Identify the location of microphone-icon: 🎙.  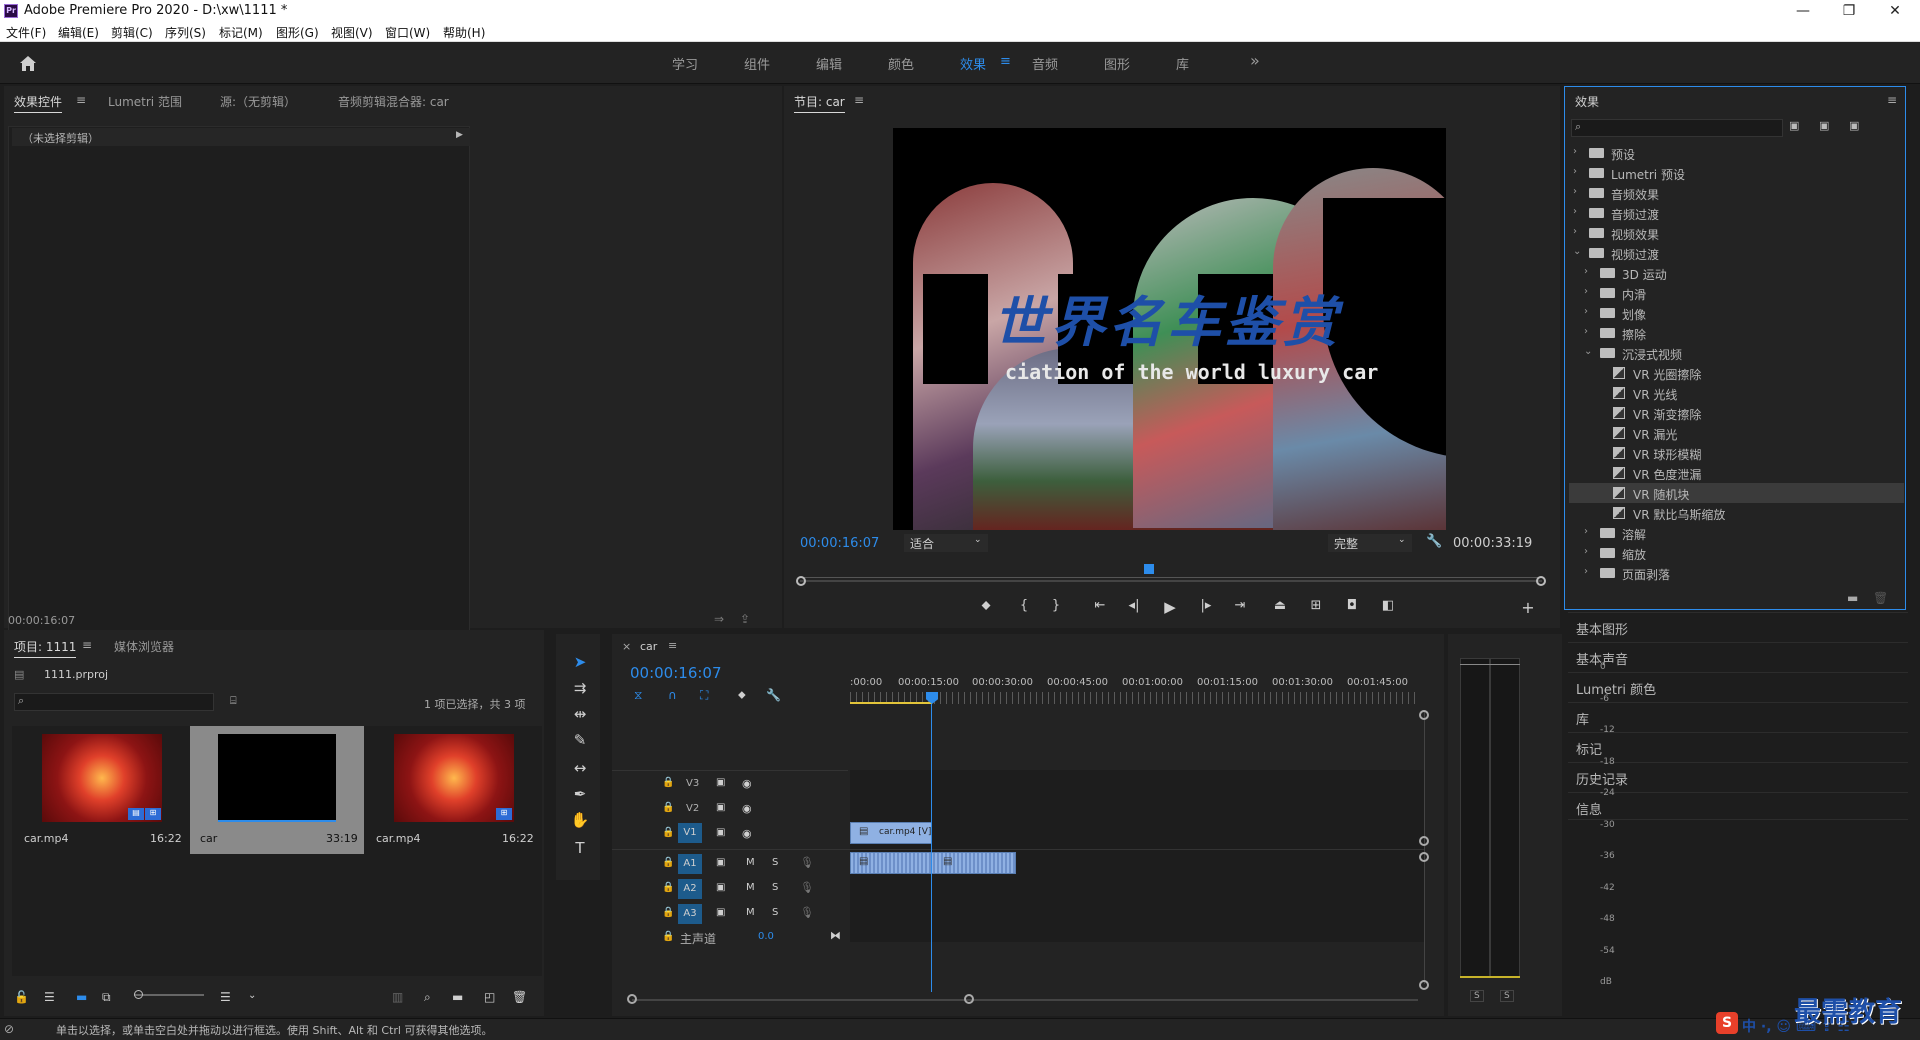
(807, 862).